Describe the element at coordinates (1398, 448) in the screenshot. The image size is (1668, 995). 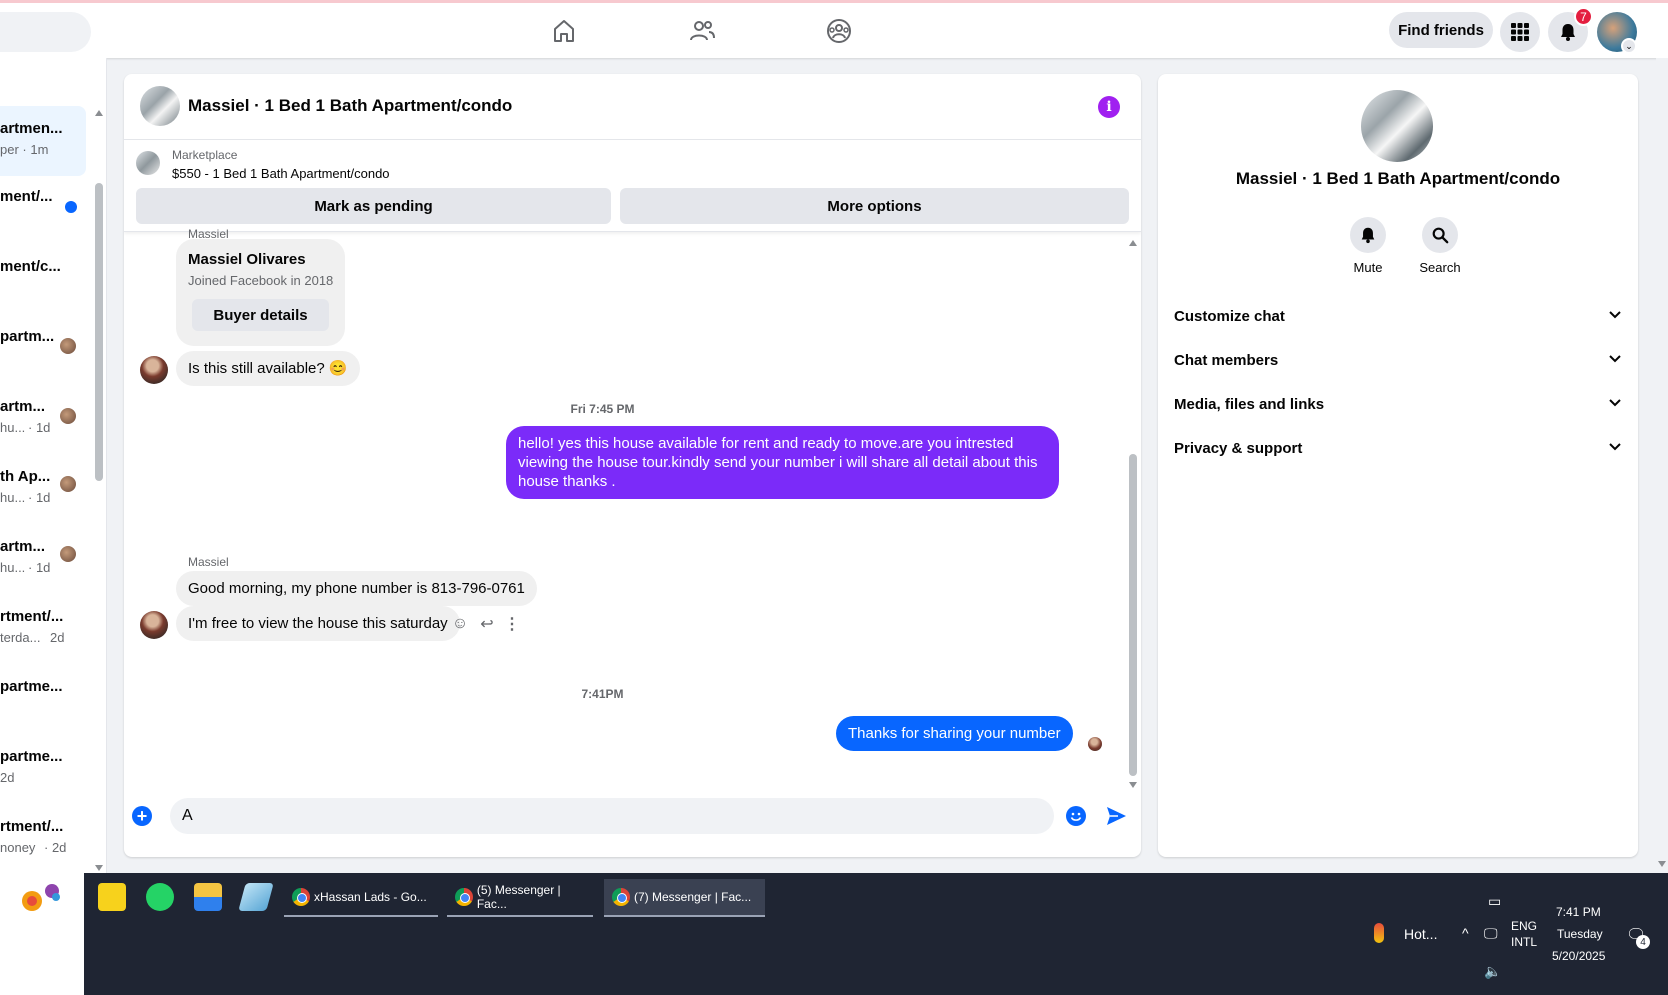
I see `section-privacy-support: Privacy & support` at that location.